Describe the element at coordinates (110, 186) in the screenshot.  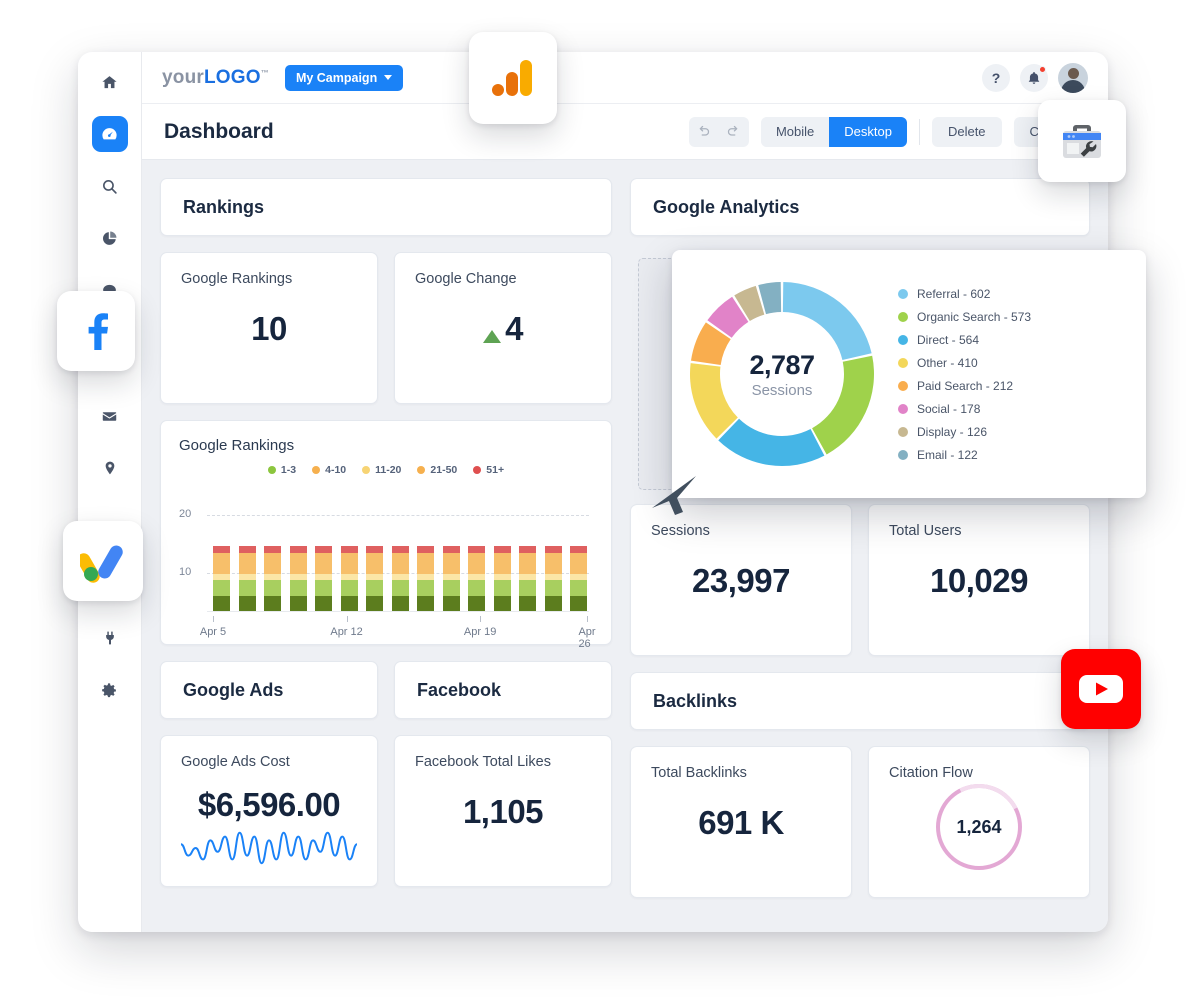
I see `sidebar-item-search` at that location.